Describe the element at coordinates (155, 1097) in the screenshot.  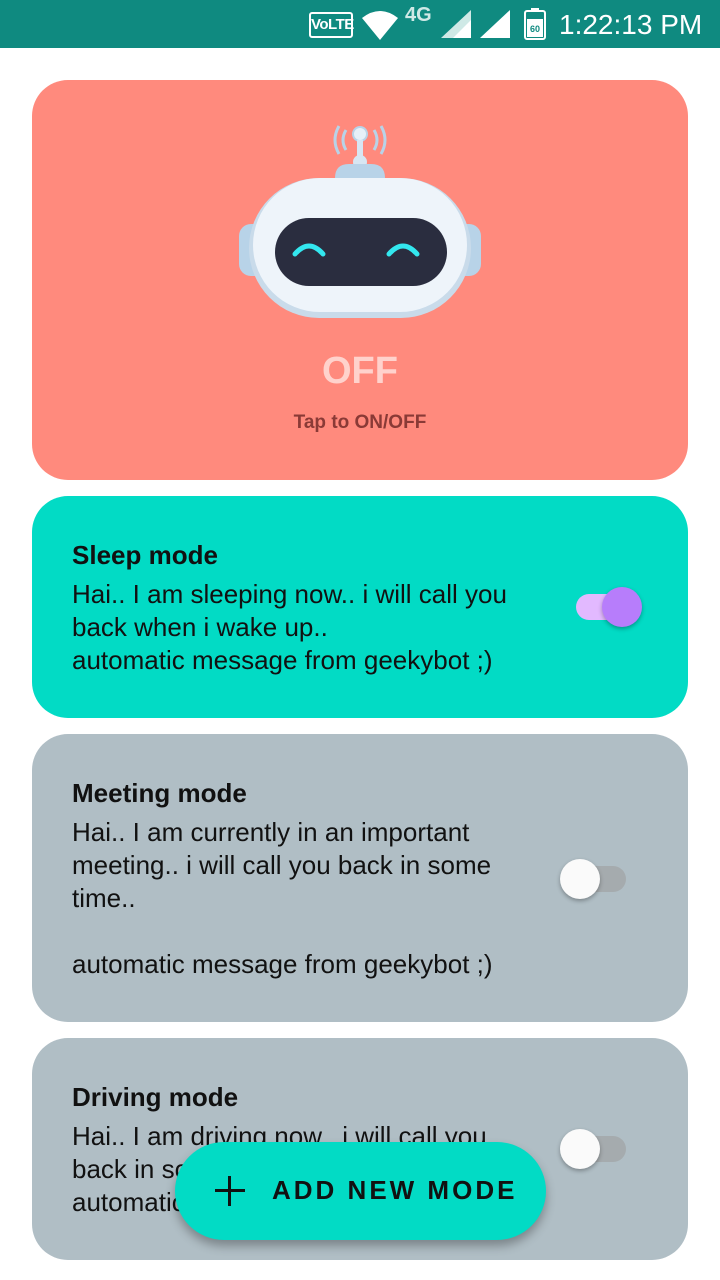
I see `mode-title: Driving mode` at that location.